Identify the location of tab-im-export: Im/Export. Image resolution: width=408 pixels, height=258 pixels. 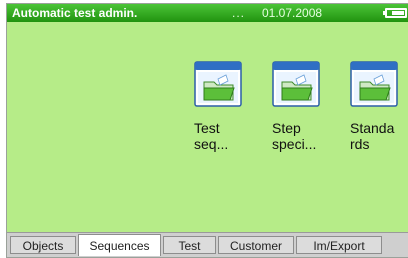
(339, 245).